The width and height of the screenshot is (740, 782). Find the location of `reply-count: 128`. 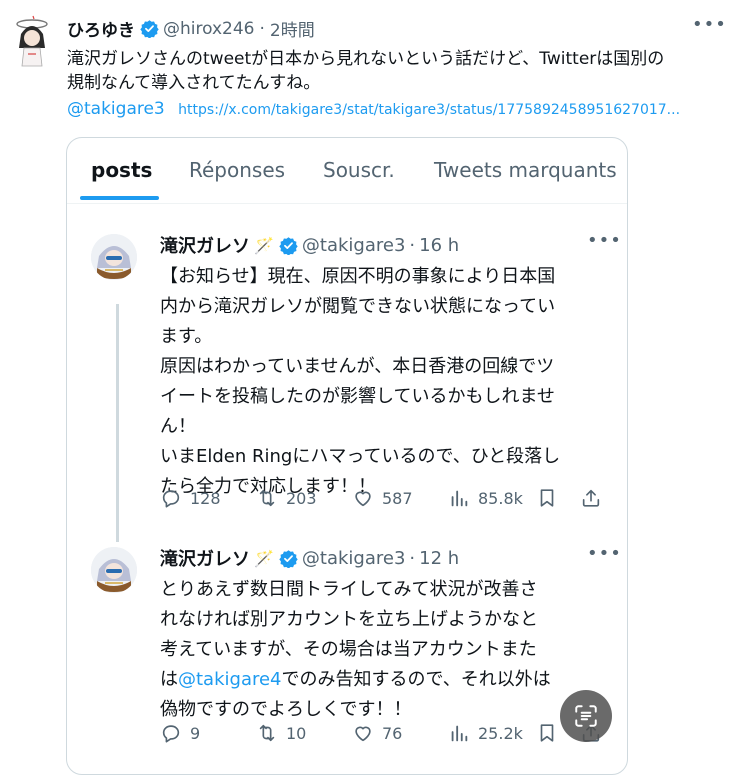

reply-count: 128 is located at coordinates (205, 498).